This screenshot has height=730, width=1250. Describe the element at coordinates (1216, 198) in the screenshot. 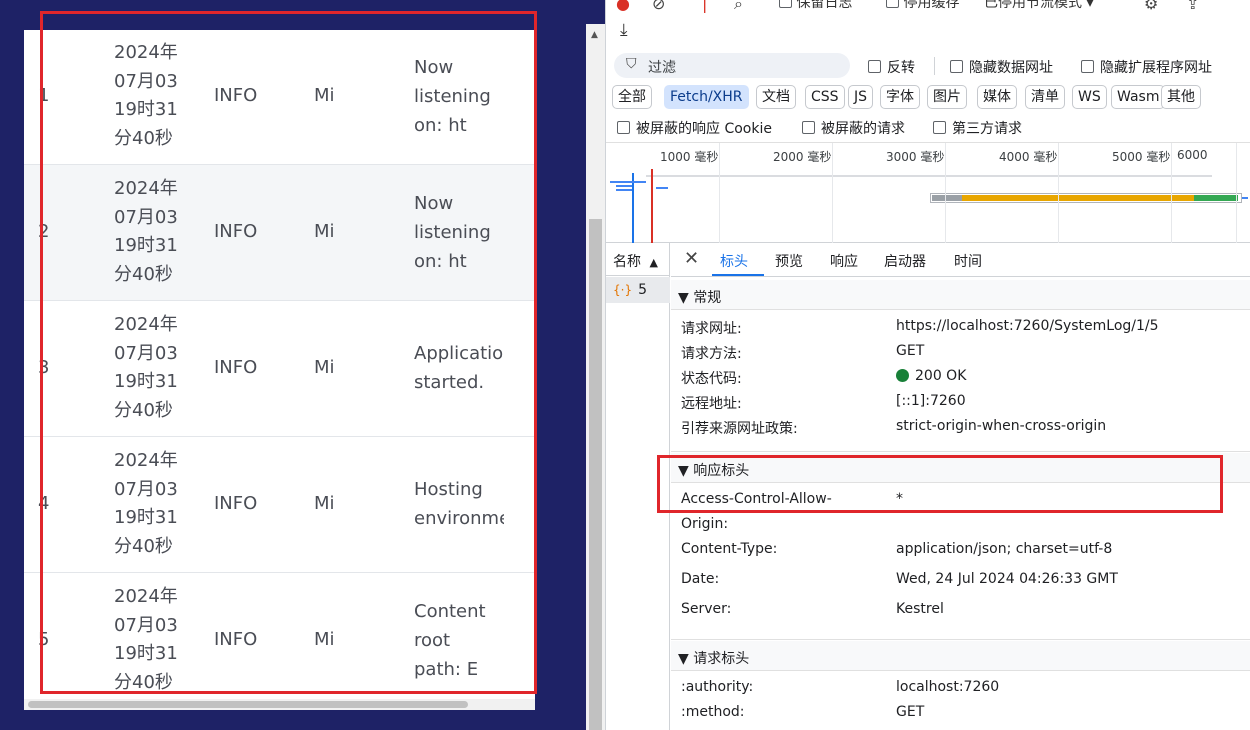

I see `timing-download-segment` at that location.